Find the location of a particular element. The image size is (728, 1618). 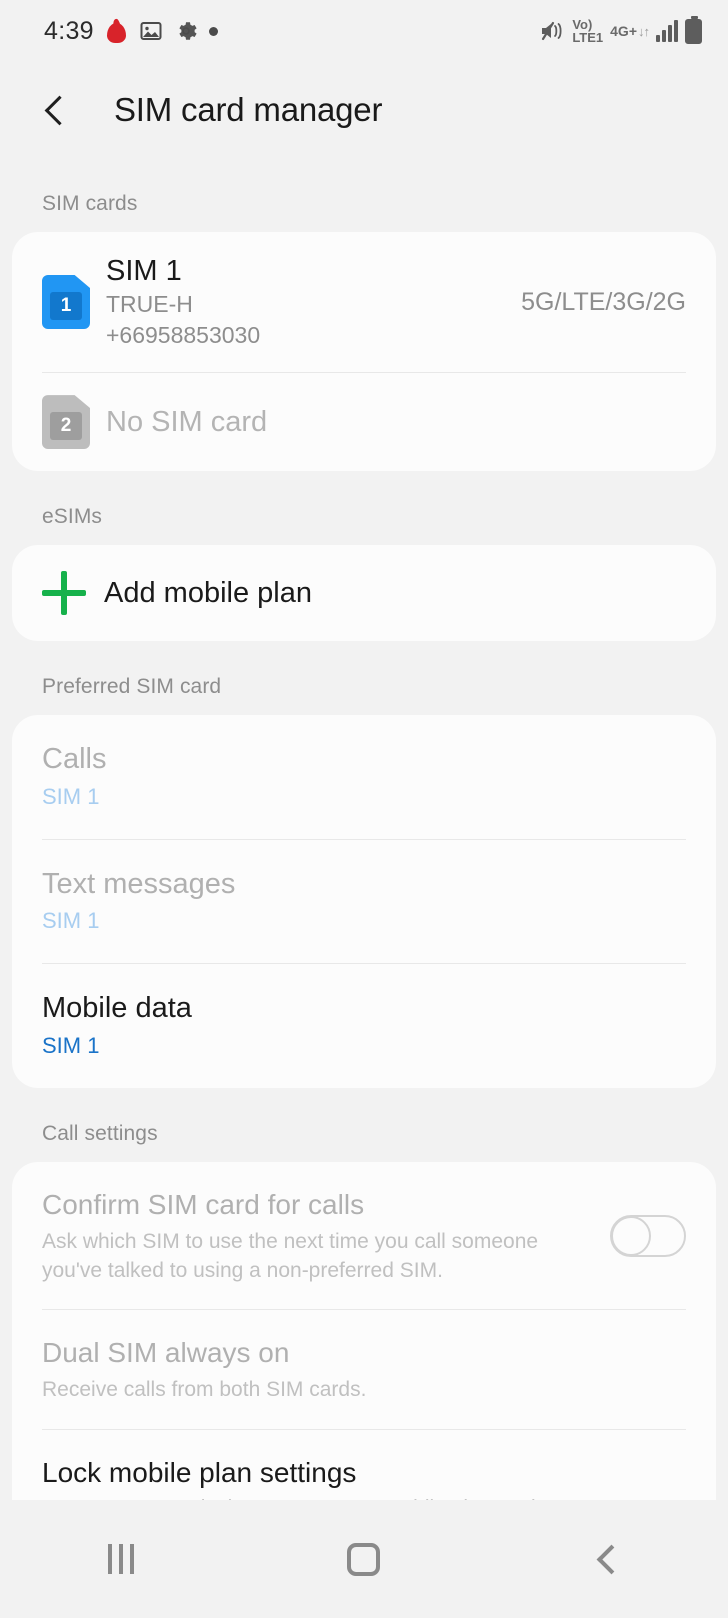

section-header-call-settings: Call settings is located at coordinates (100, 1133).